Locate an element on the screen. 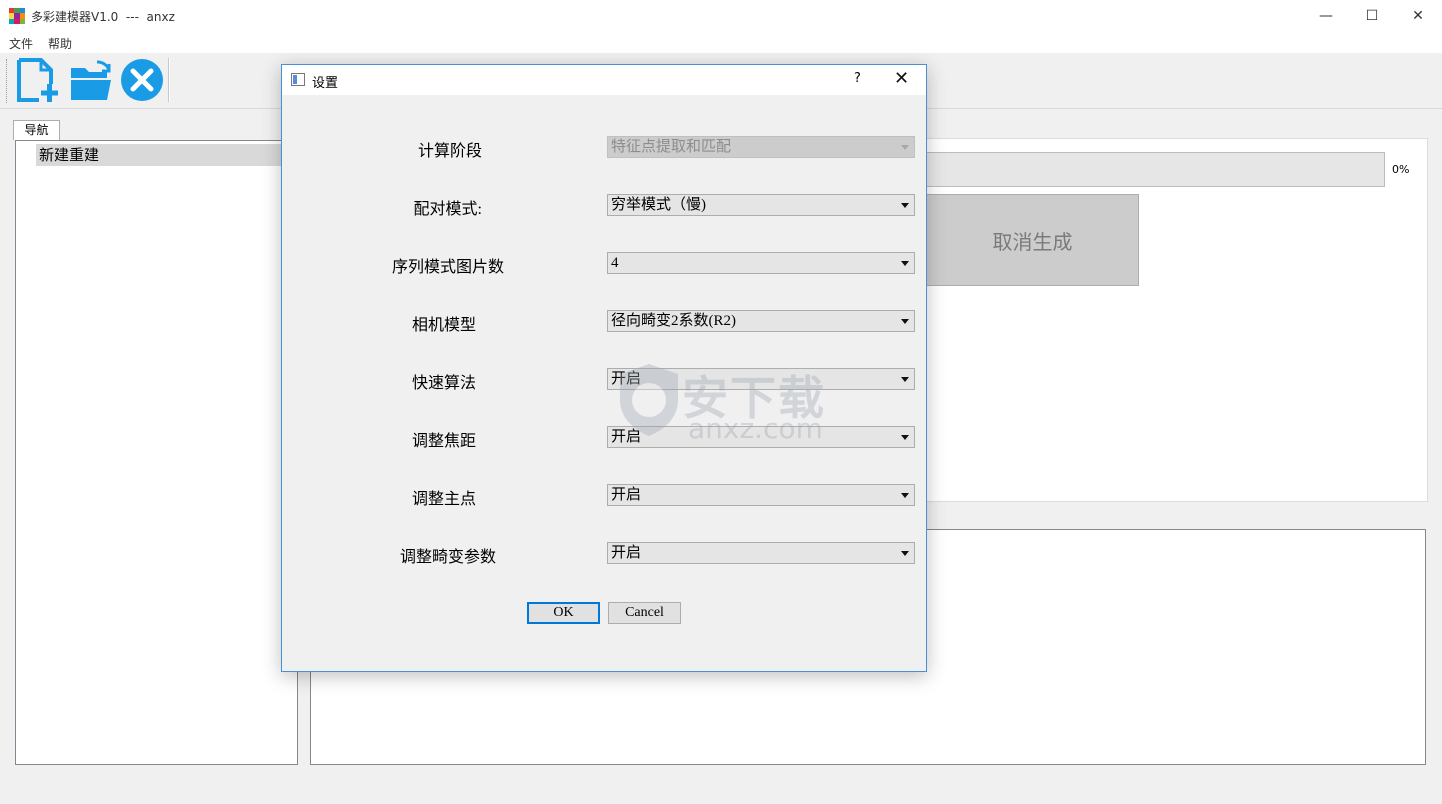 Image resolution: width=1442 pixels, height=804 pixels. menu-bar: 文件 帮助 is located at coordinates (721, 42).